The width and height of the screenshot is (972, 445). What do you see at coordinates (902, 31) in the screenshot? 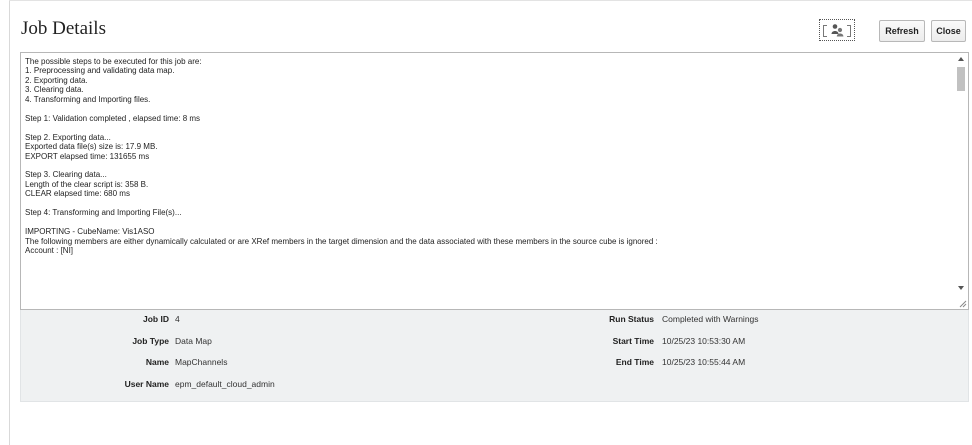
I see `refresh-button: Refresh` at bounding box center [902, 31].